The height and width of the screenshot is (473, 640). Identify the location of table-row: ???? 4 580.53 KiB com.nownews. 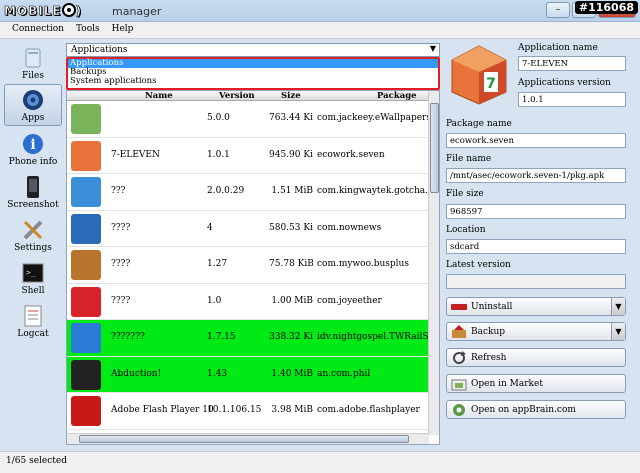
(248, 229).